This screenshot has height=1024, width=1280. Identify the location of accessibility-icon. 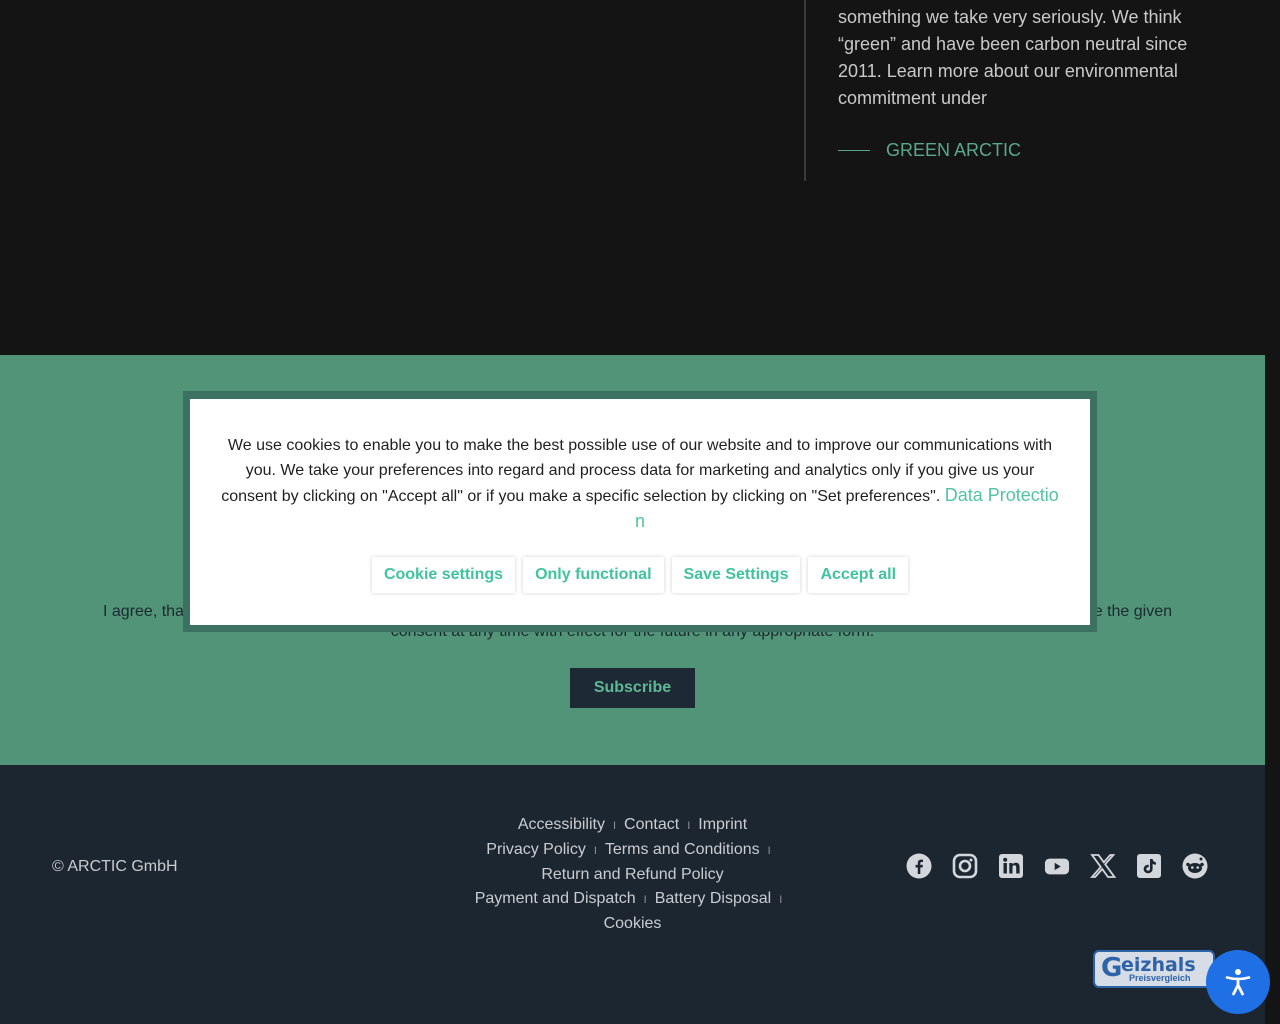
(1238, 982).